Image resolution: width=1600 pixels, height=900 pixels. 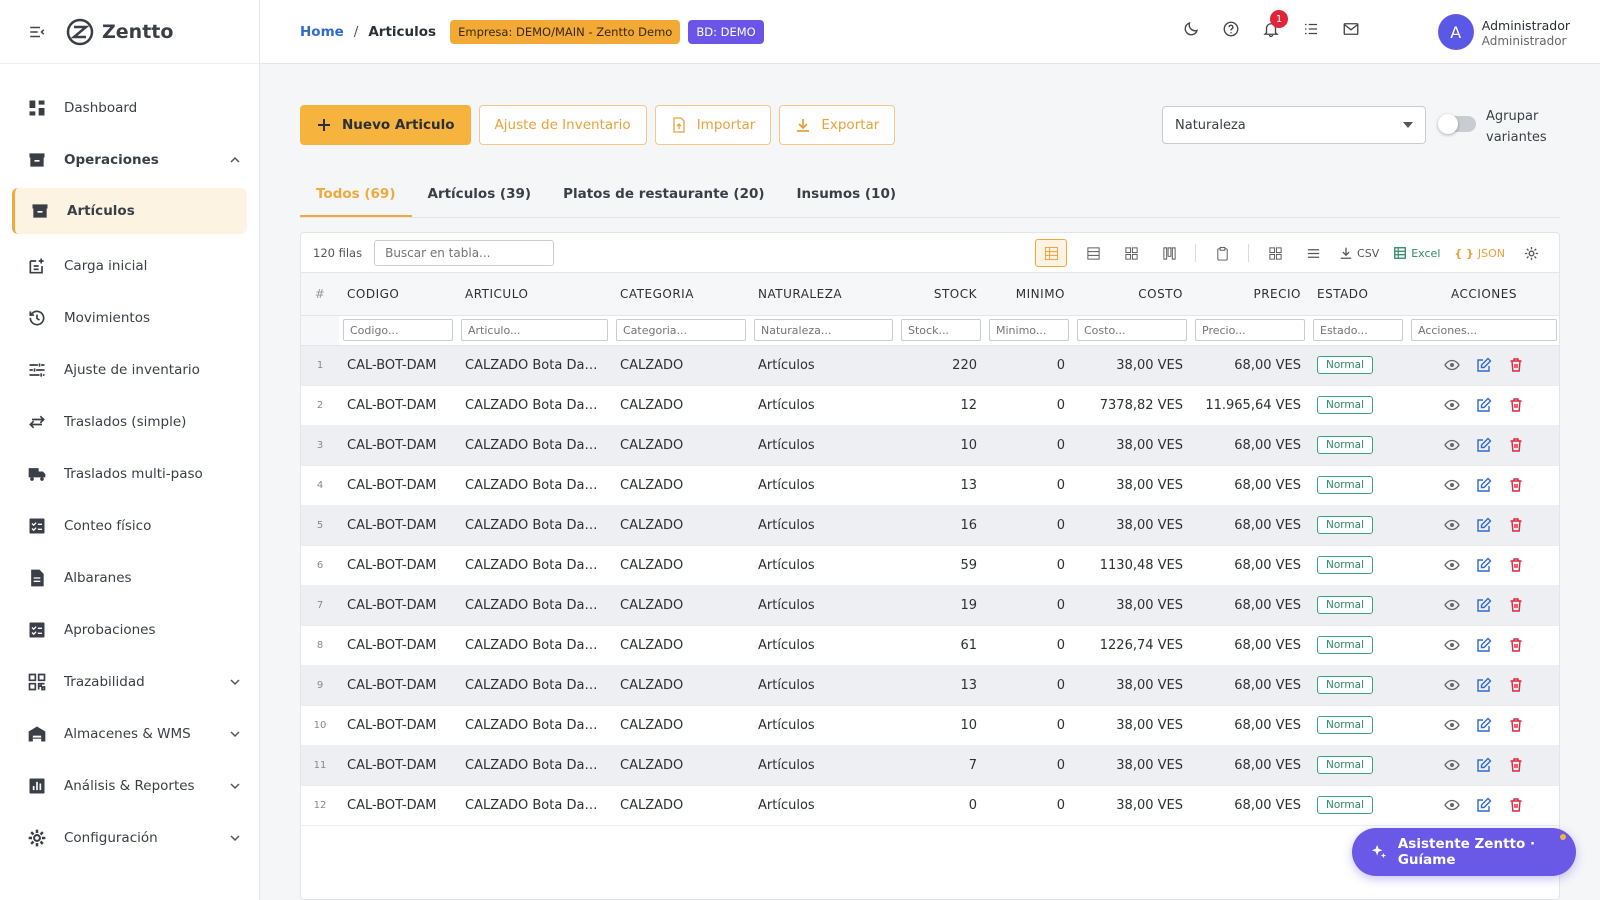 I want to click on column-header: #, so click(x=320, y=294).